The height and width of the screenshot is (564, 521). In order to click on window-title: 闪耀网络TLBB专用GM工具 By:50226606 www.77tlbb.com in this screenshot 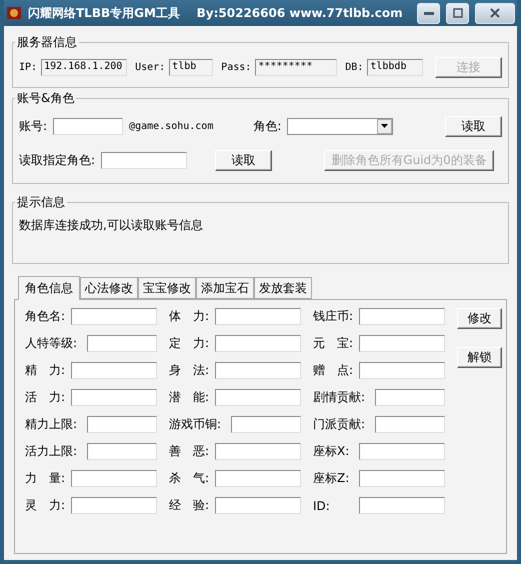, I will do `click(216, 13)`.